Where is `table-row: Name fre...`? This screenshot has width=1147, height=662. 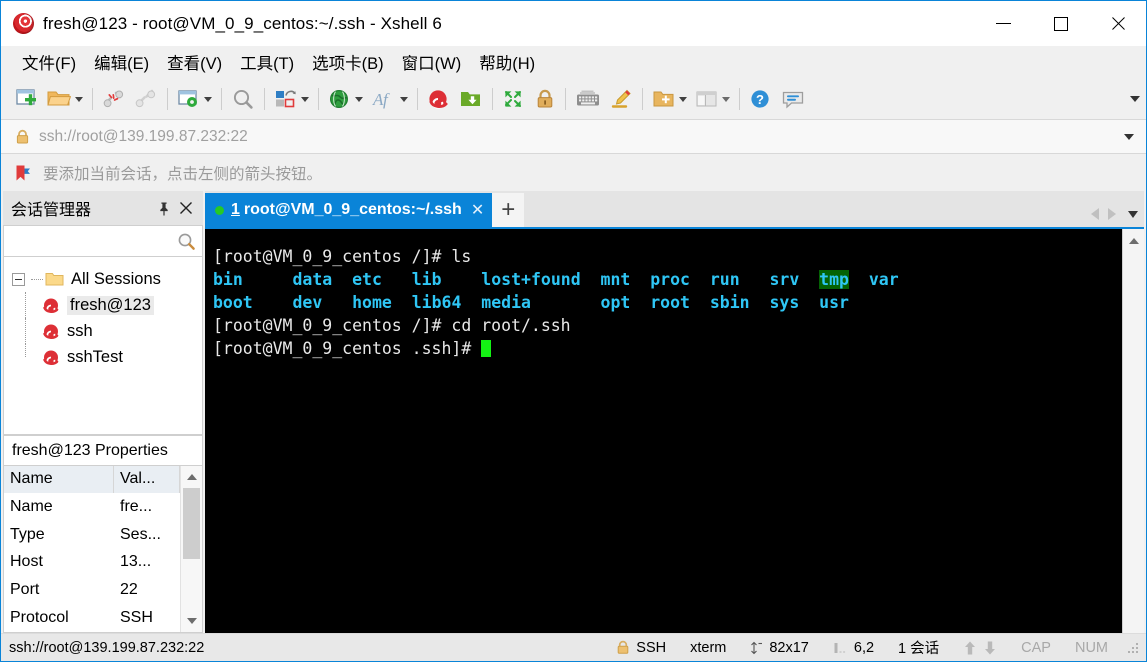
table-row: Name fre... is located at coordinates (92, 507).